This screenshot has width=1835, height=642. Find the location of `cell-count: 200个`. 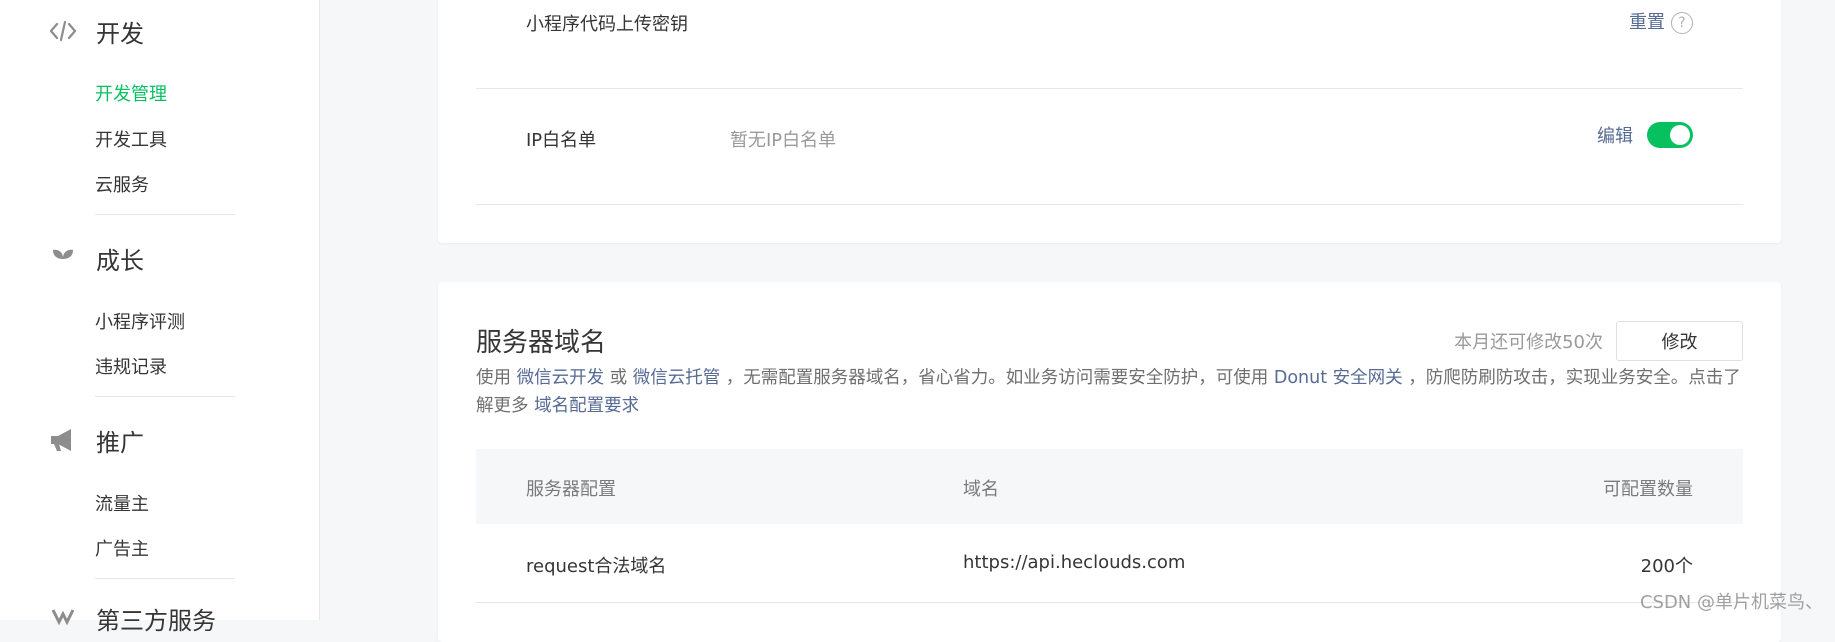

cell-count: 200个 is located at coordinates (1667, 565).